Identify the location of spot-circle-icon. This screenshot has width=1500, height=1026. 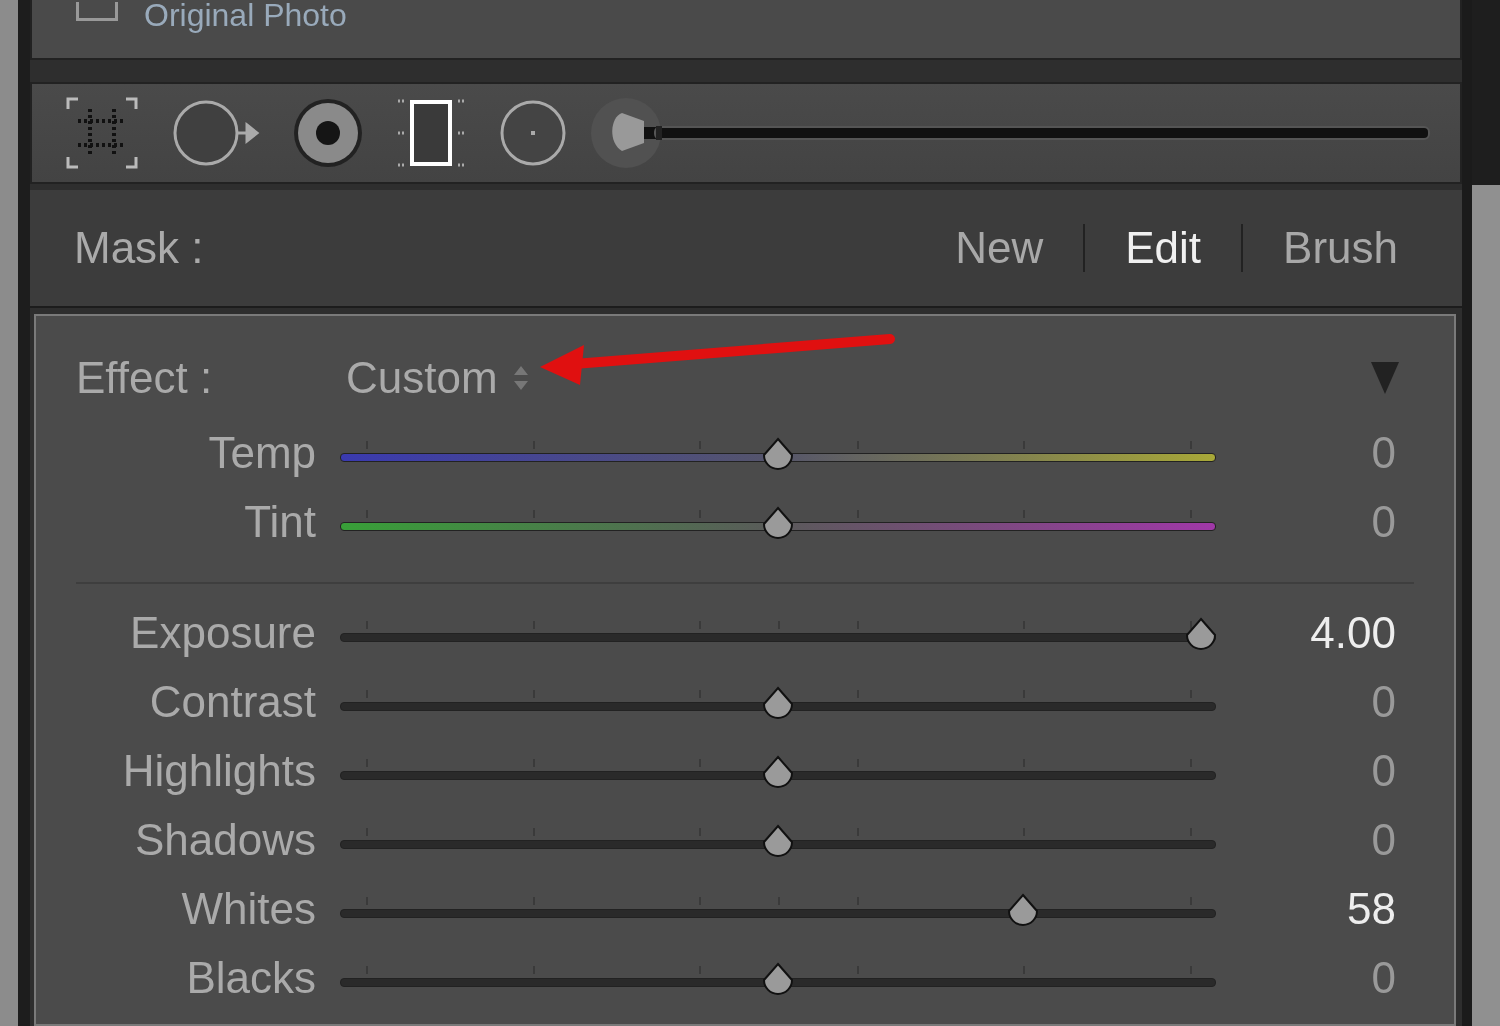
(533, 133).